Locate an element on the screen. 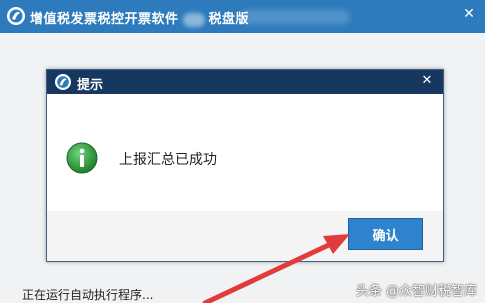 The image size is (485, 303). dialog-close-button: ✕ is located at coordinates (427, 81).